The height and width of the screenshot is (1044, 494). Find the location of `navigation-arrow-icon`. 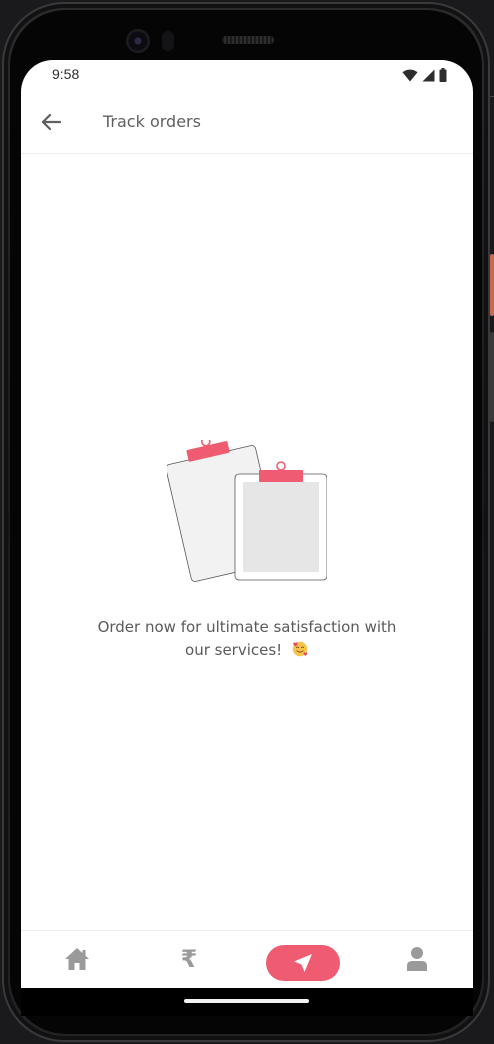

navigation-arrow-icon is located at coordinates (303, 963).